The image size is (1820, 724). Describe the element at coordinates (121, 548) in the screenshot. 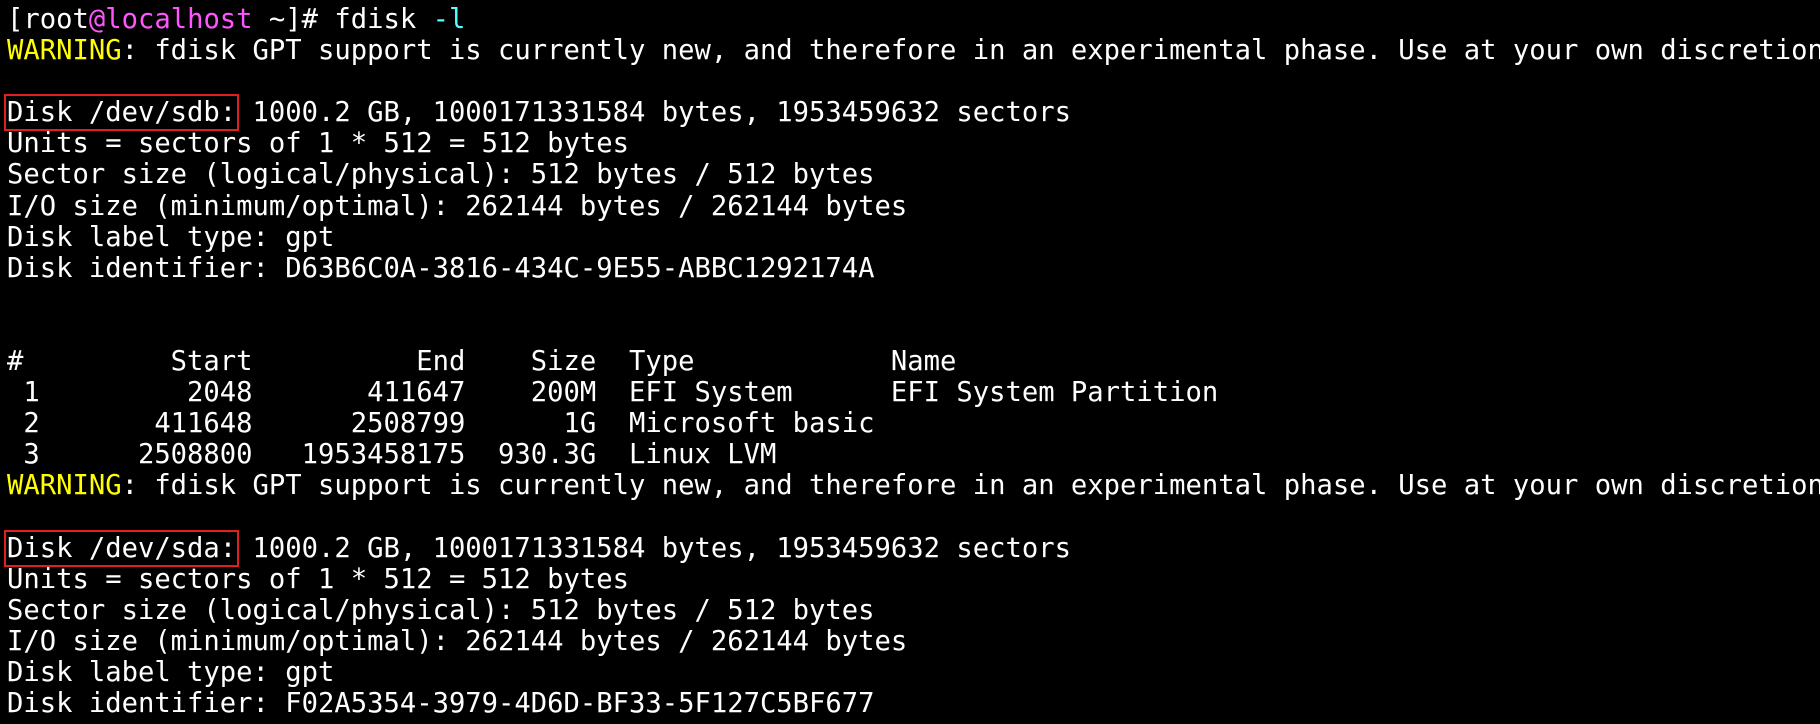

I see `disk-name-highlight: Disk /dev/sda:` at that location.